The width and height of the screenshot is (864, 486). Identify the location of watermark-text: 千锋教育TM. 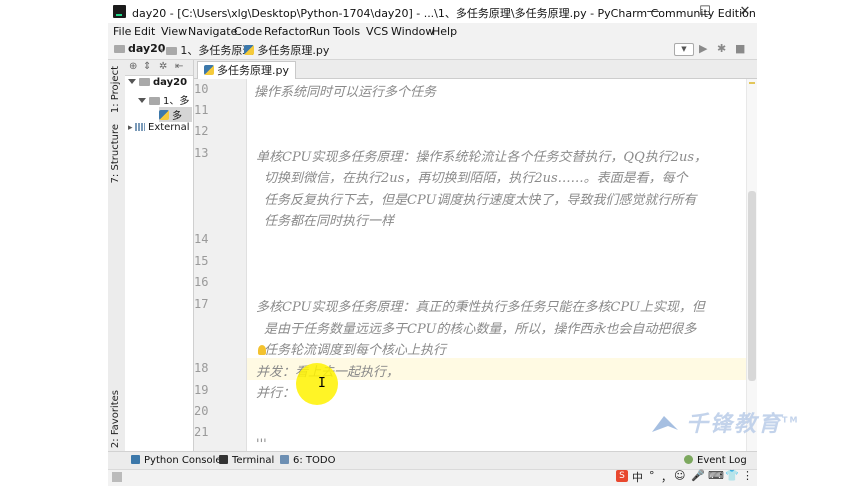
(742, 422).